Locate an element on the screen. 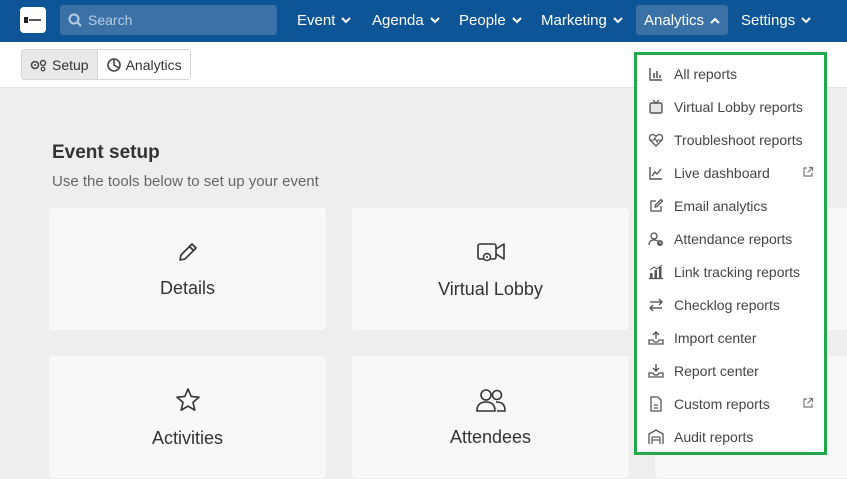  menu-item-custom-reports: Custom reports is located at coordinates (732, 404).